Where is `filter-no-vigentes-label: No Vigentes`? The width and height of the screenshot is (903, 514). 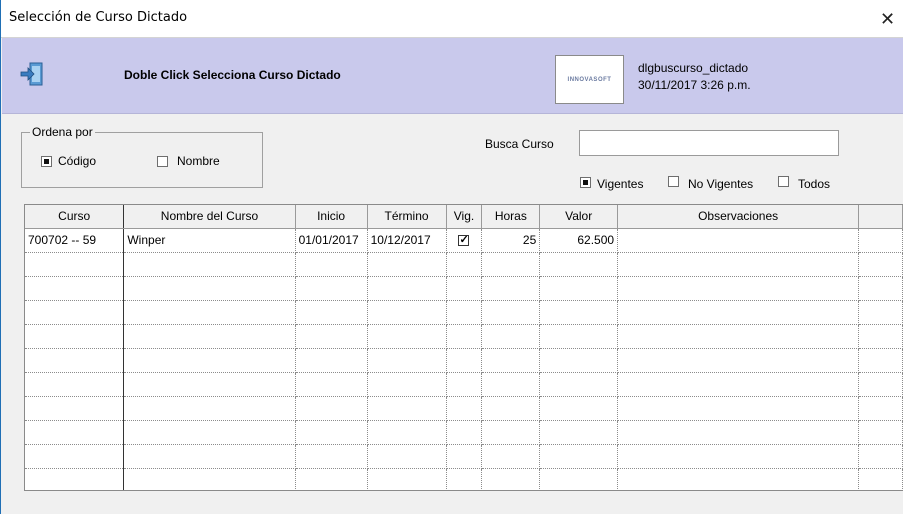 filter-no-vigentes-label: No Vigentes is located at coordinates (720, 184).